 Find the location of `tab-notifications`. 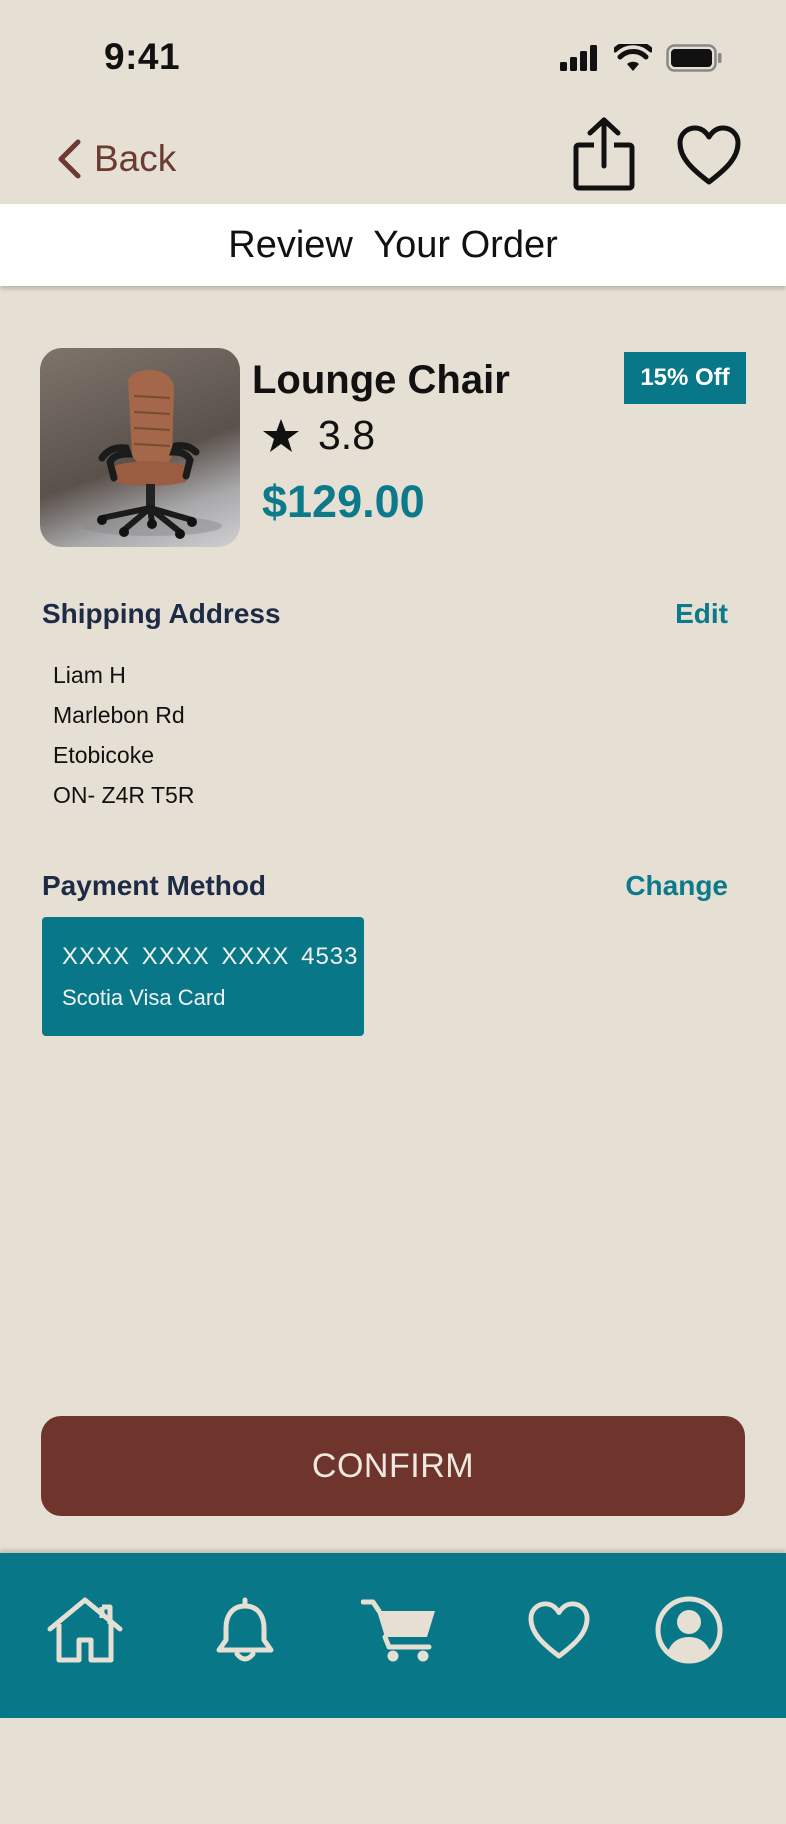

tab-notifications is located at coordinates (245, 1630).